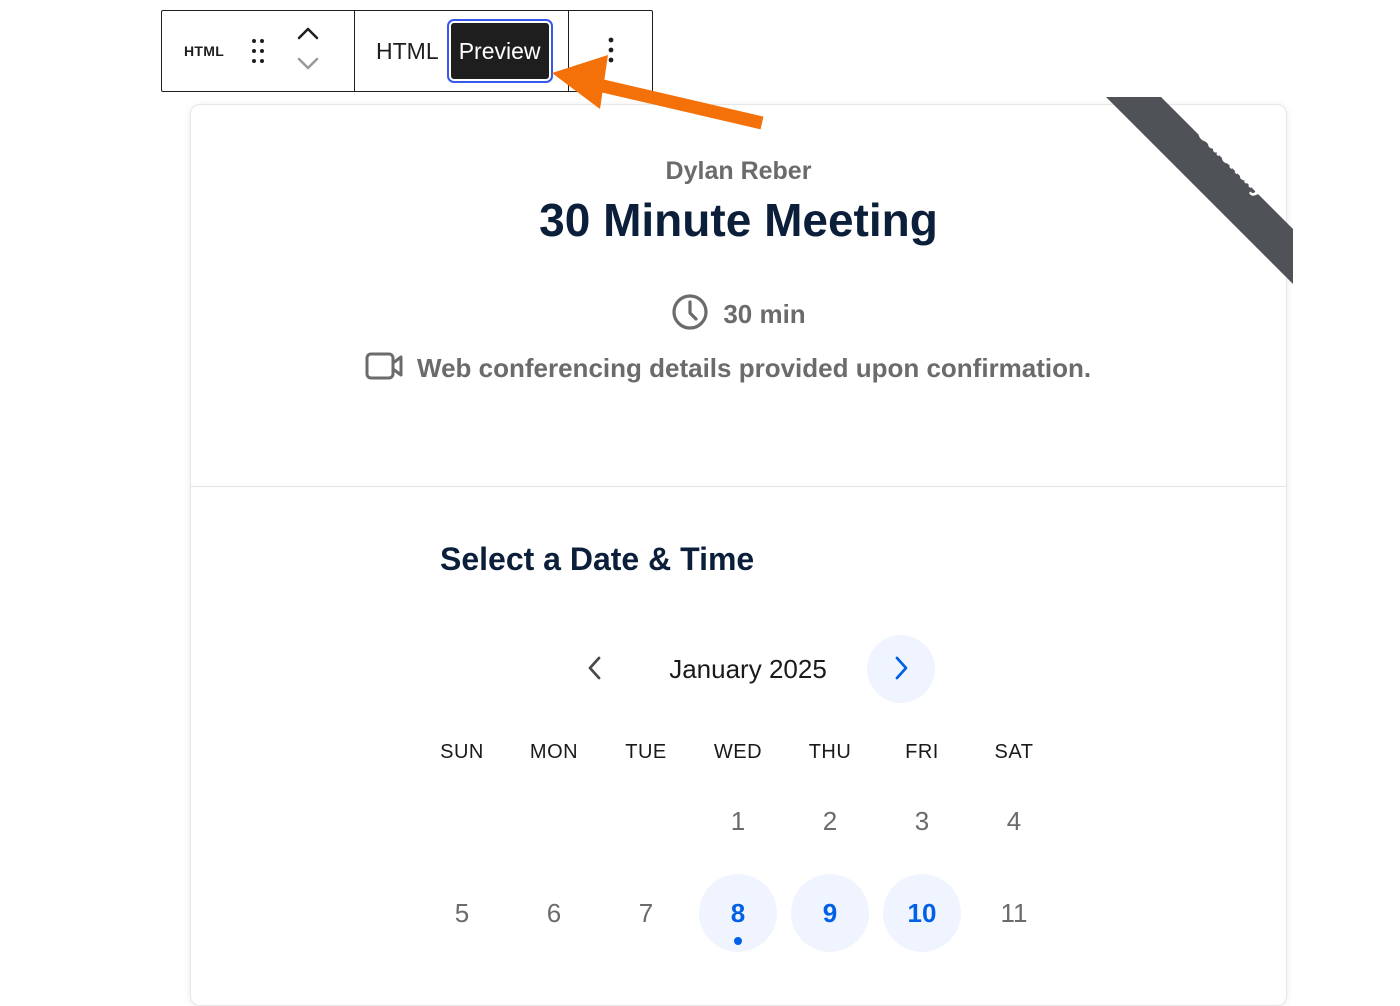 This screenshot has width=1400, height=1006. I want to click on calendar-day-number: 11, so click(1014, 912).